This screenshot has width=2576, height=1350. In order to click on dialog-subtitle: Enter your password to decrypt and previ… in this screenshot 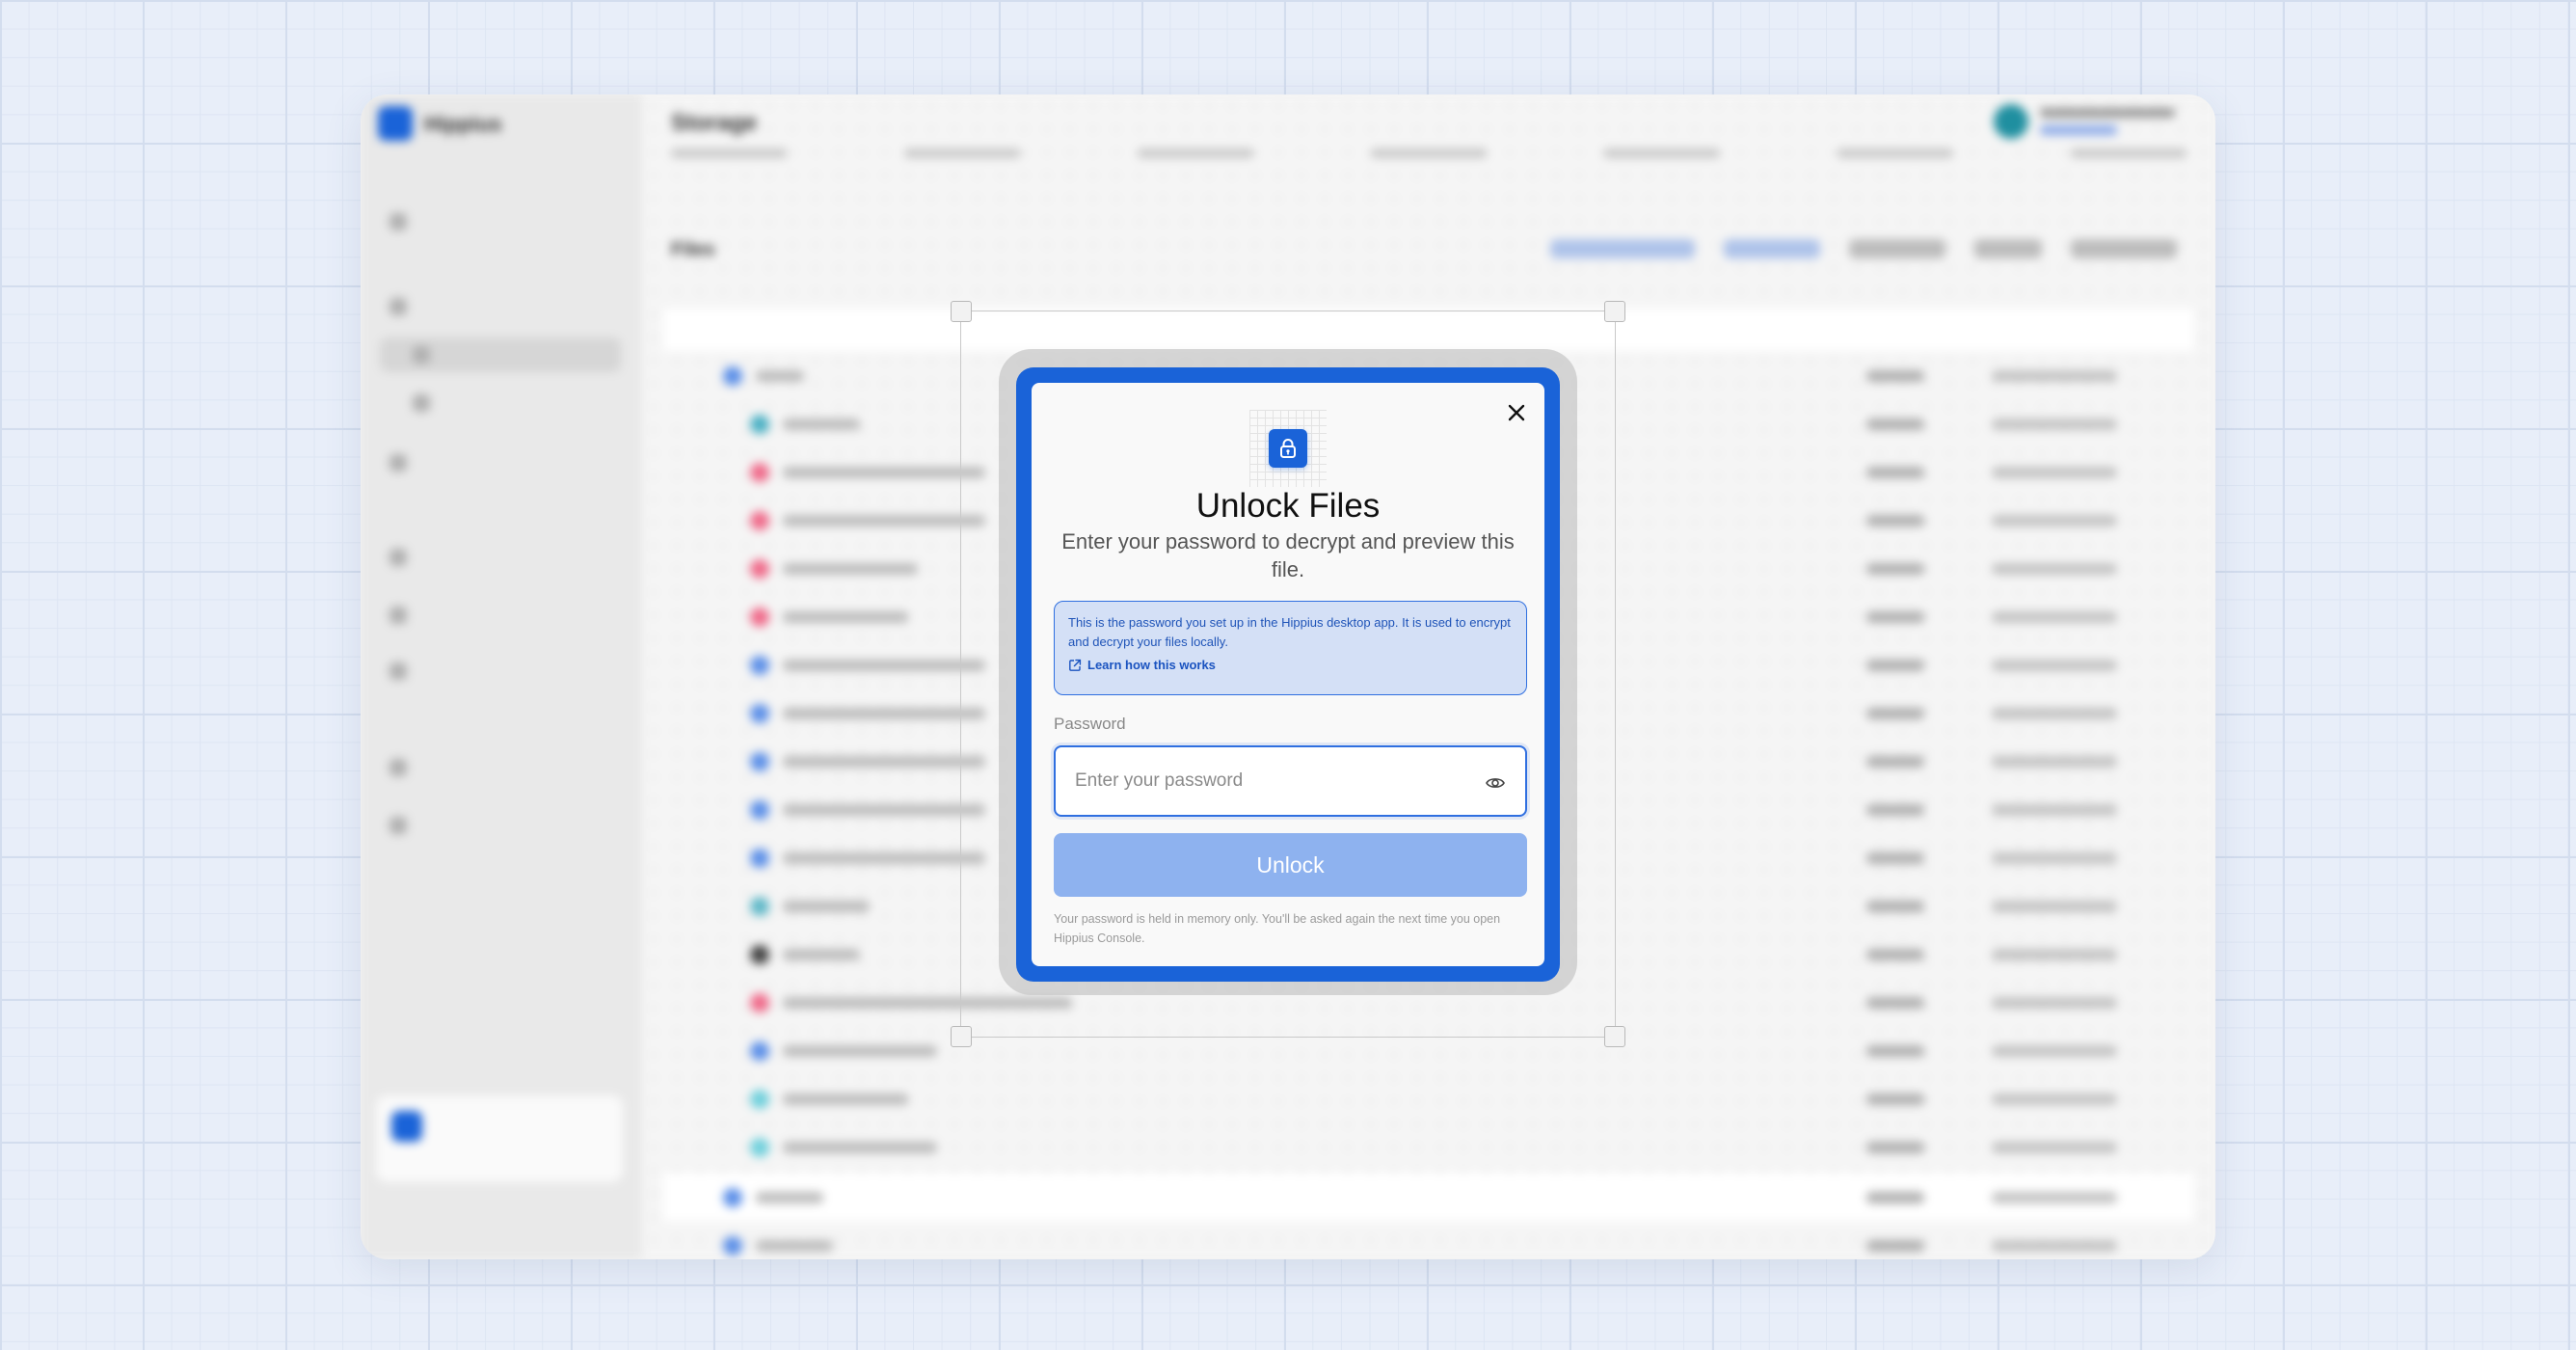, I will do `click(1288, 555)`.